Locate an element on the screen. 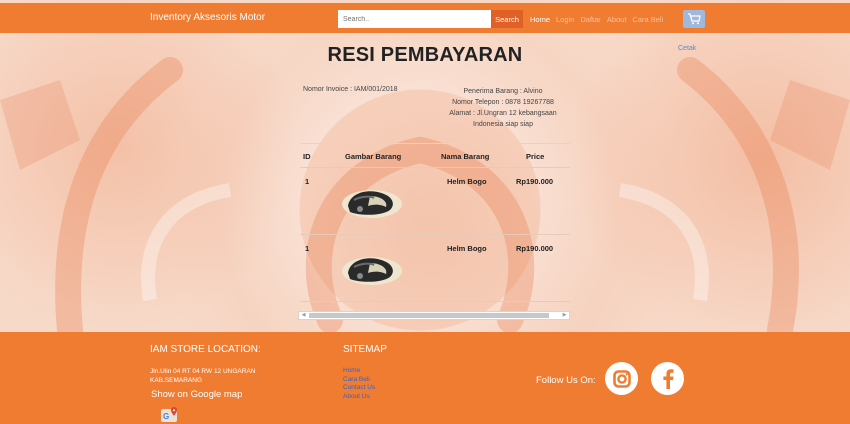 The image size is (850, 424). scrollbar-thumb is located at coordinates (429, 315).